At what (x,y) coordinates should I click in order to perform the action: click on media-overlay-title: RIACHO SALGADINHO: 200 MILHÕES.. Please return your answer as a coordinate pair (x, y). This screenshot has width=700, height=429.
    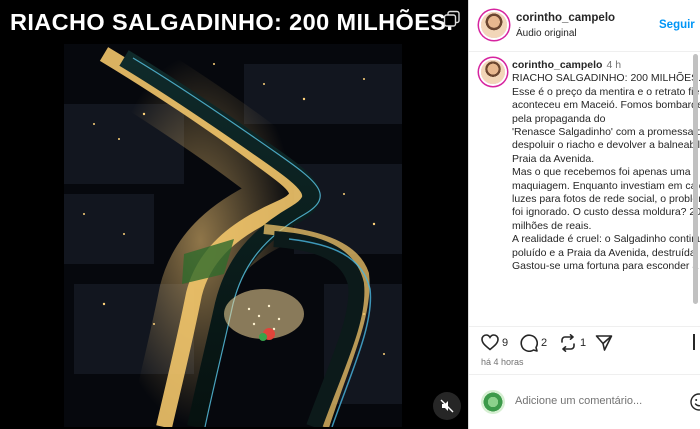
    Looking at the image, I should click on (232, 22).